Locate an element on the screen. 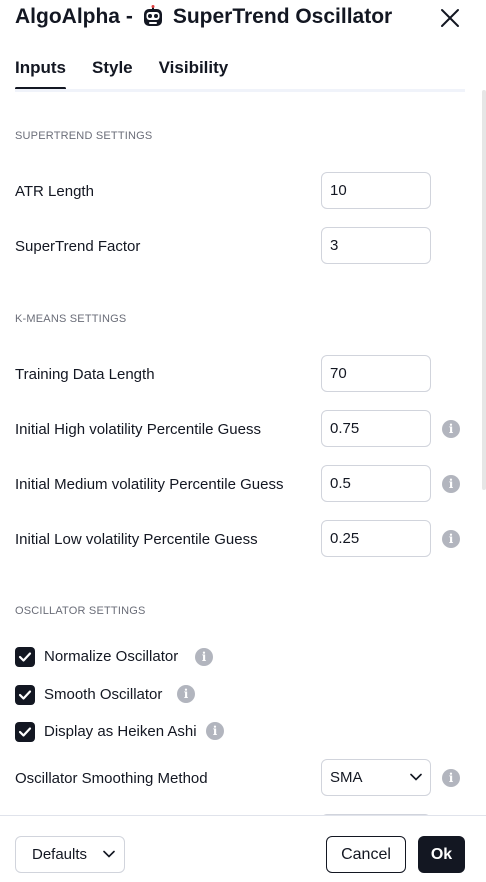  dialog-footer: Defaults Cancel Ok is located at coordinates (243, 848).